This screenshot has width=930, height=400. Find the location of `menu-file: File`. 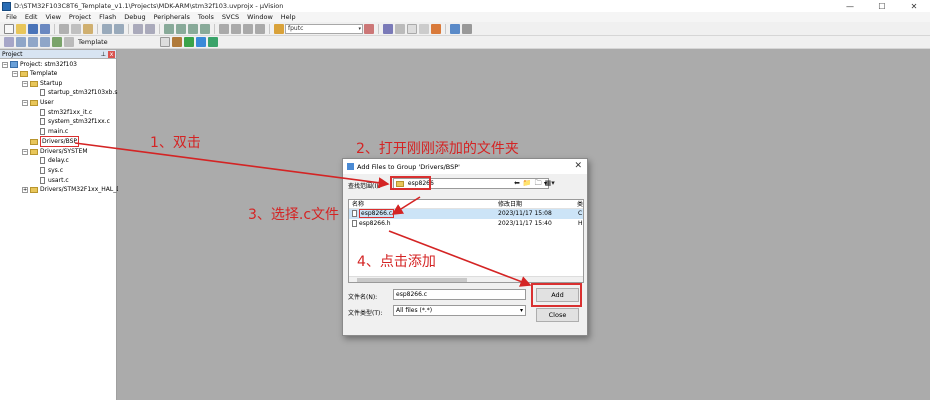

menu-file: File is located at coordinates (11, 17).